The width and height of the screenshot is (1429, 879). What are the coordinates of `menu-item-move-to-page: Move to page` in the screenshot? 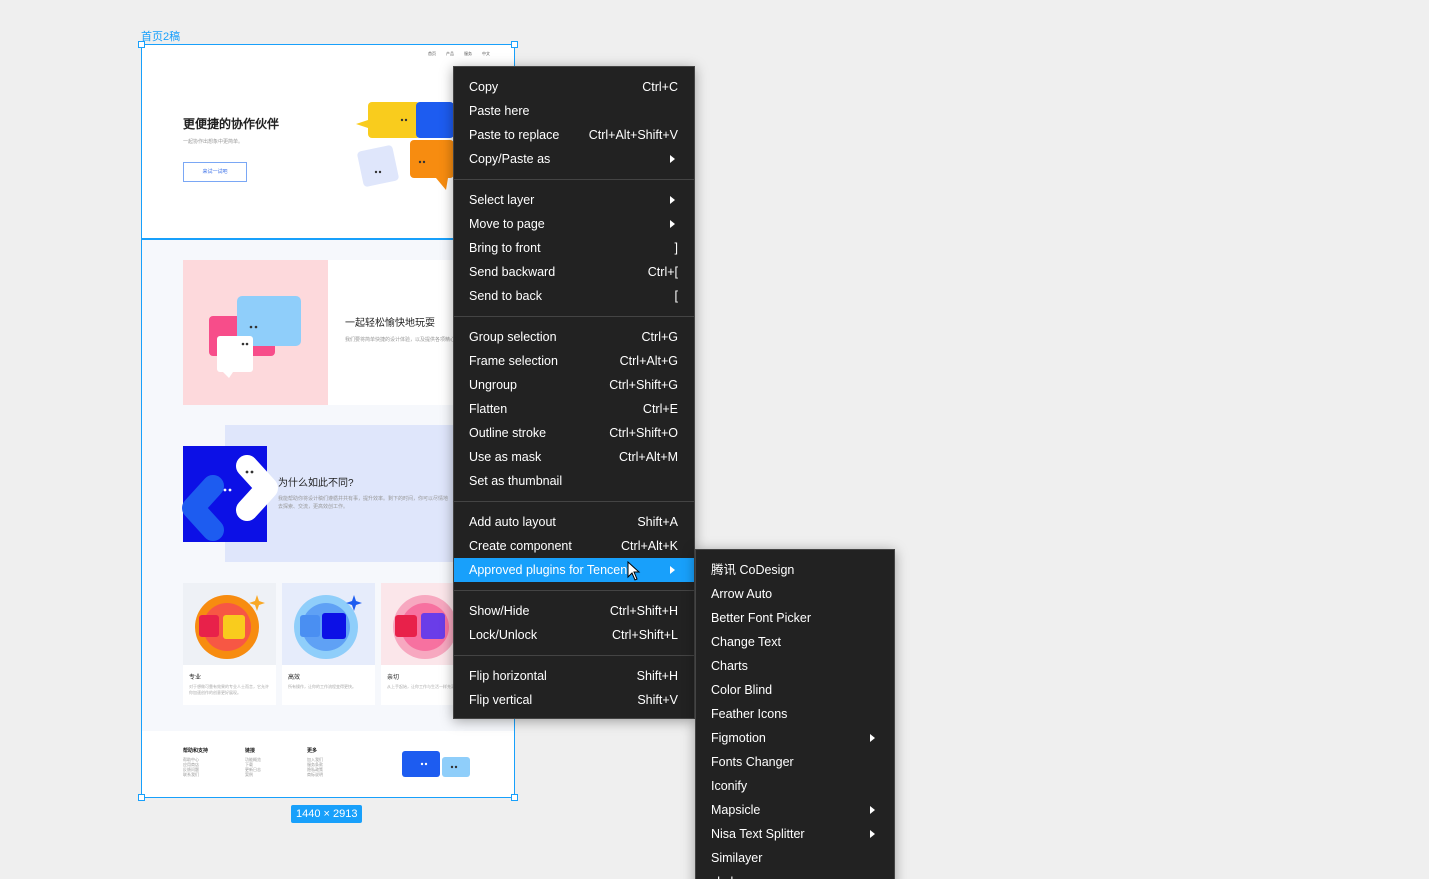 It's located at (574, 224).